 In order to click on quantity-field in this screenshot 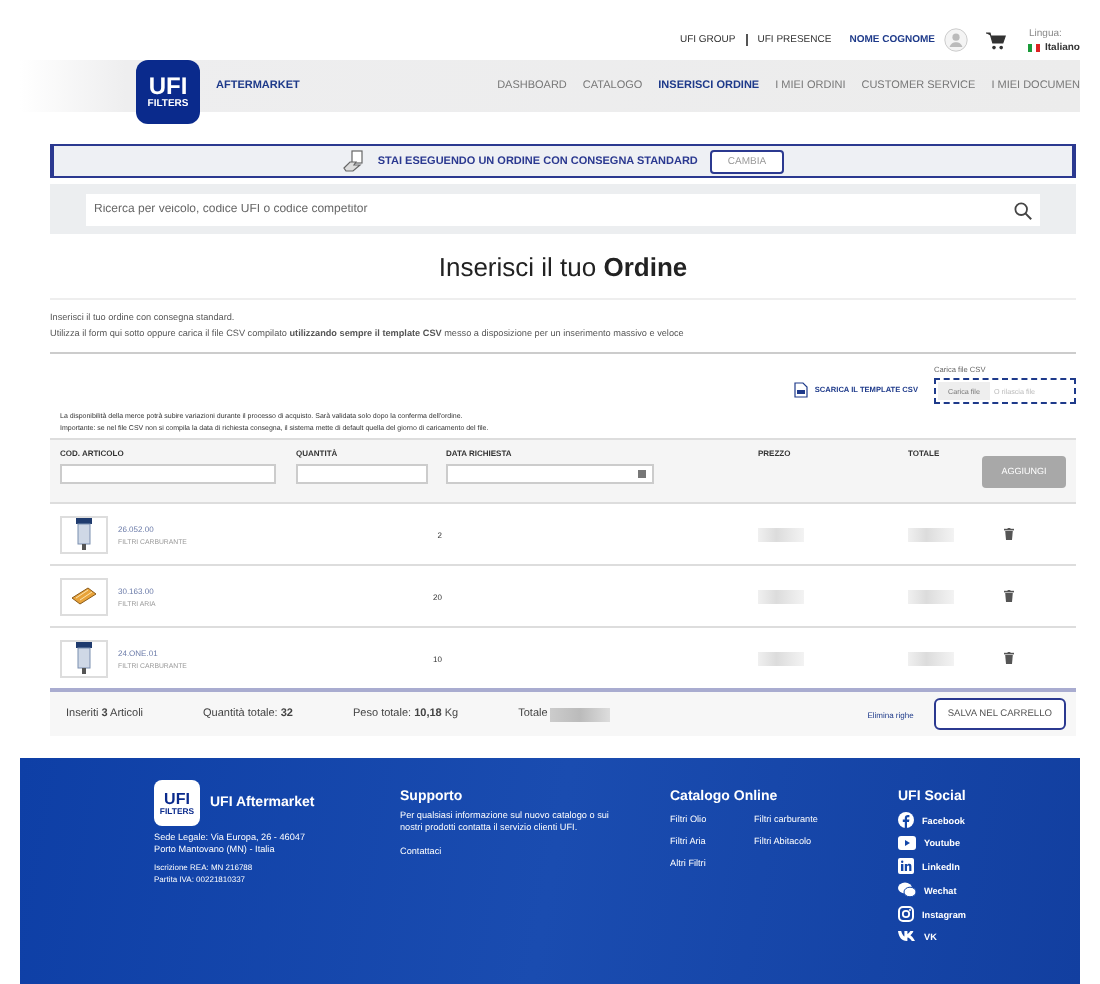, I will do `click(362, 474)`.